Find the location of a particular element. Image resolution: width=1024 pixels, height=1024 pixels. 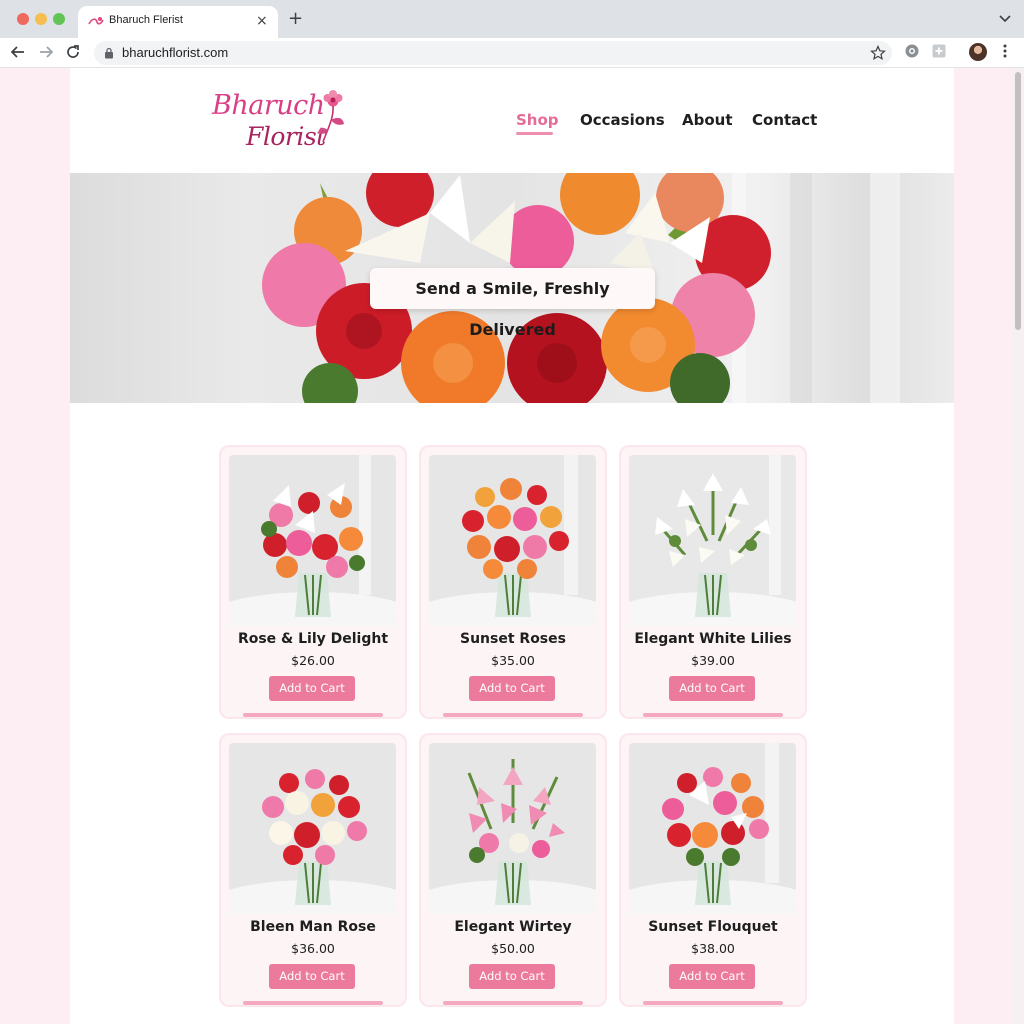

product-price: $38.00 is located at coordinates (713, 948).